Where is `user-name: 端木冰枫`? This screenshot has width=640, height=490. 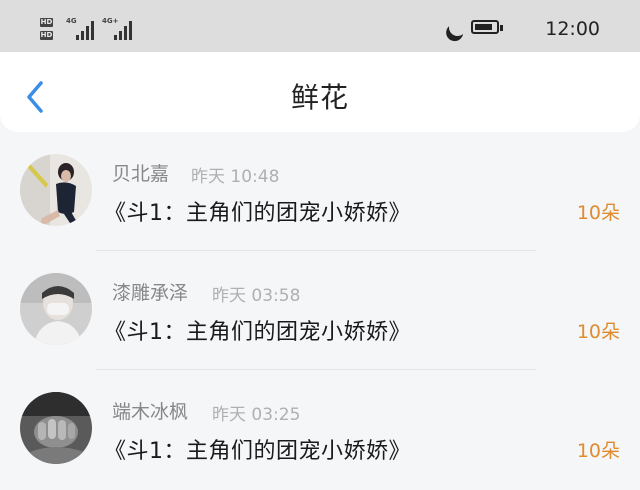
user-name: 端木冰枫 is located at coordinates (150, 412).